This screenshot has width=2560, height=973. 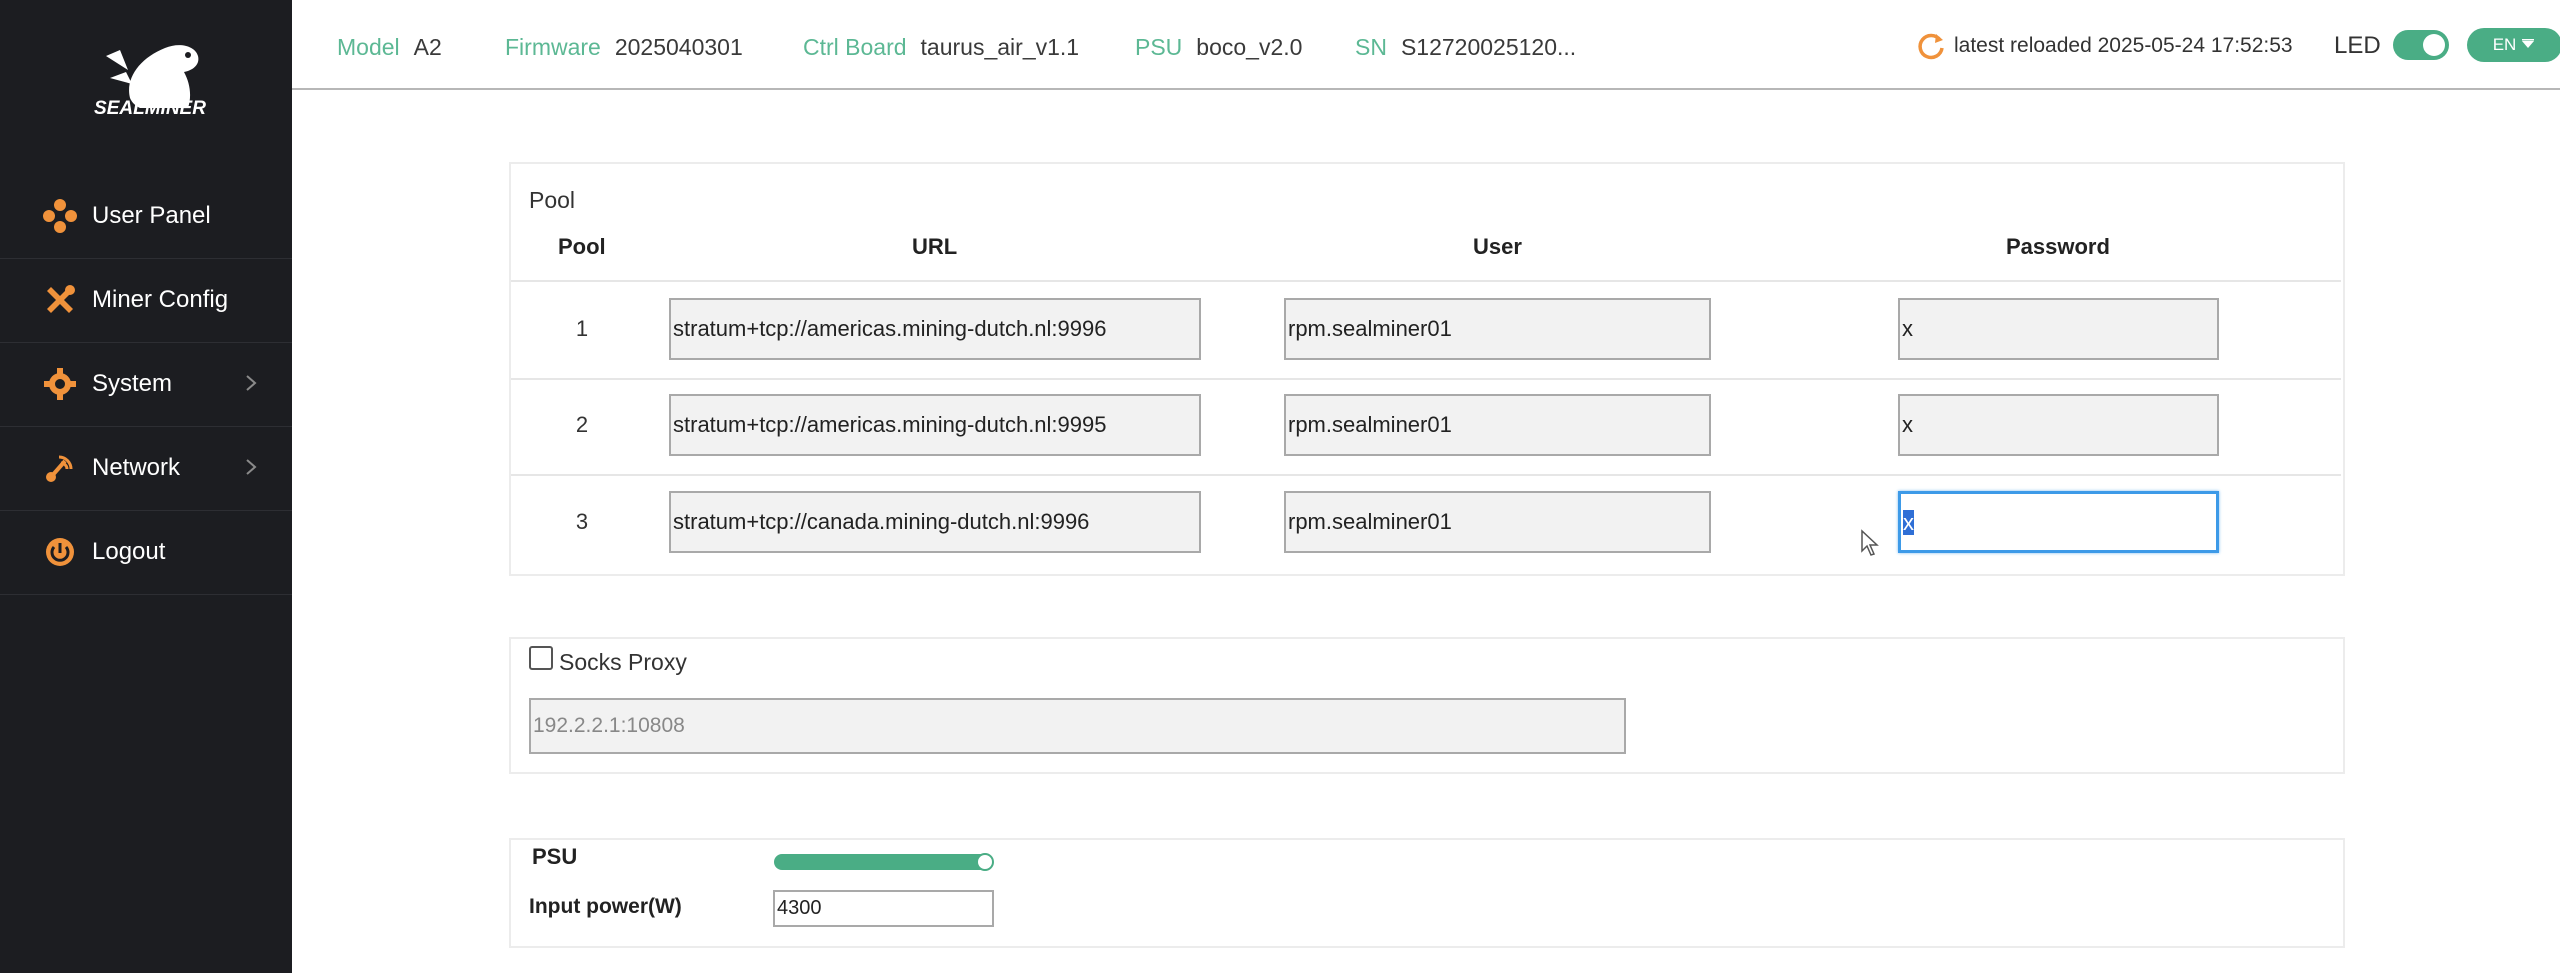 What do you see at coordinates (427, 47) in the screenshot?
I see `model-value: A2` at bounding box center [427, 47].